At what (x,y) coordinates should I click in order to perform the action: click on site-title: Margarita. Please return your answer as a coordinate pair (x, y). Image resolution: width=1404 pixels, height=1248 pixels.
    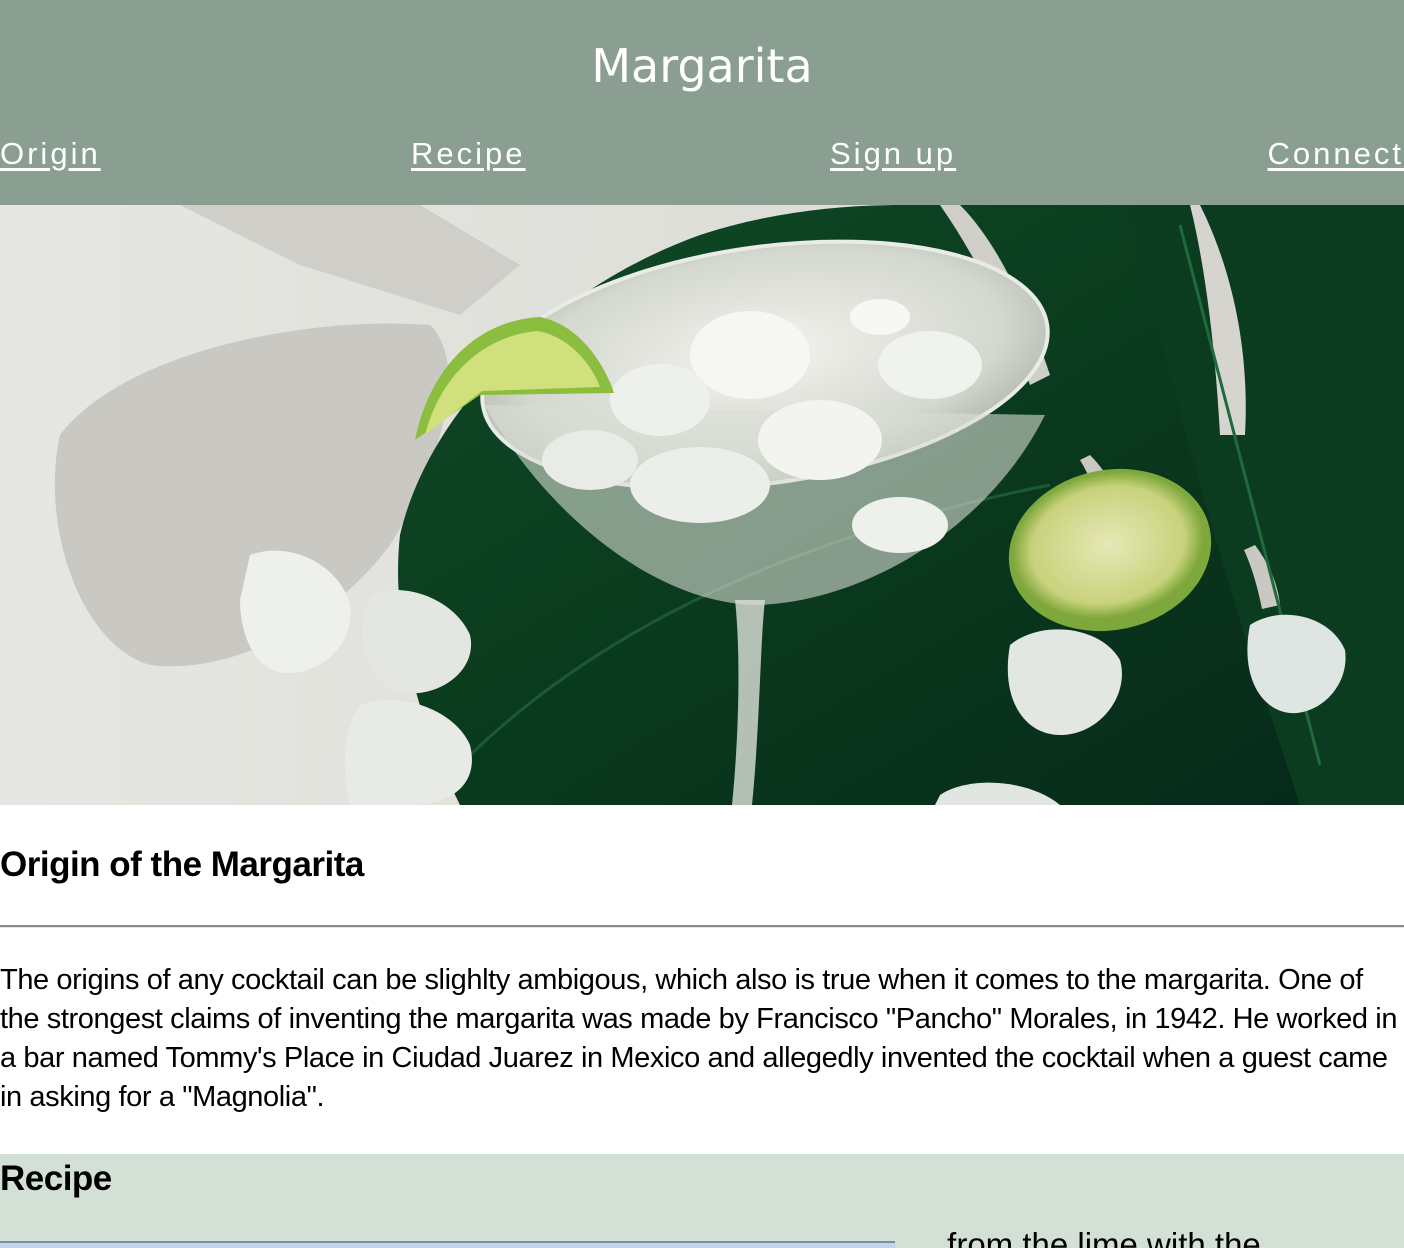
    Looking at the image, I should click on (702, 66).